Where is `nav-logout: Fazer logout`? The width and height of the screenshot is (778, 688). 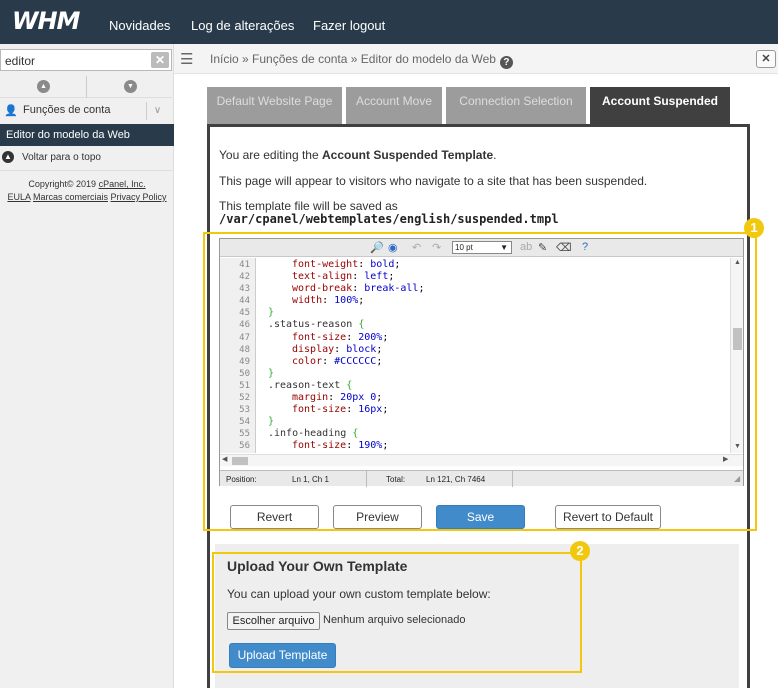
nav-logout: Fazer logout is located at coordinates (349, 25).